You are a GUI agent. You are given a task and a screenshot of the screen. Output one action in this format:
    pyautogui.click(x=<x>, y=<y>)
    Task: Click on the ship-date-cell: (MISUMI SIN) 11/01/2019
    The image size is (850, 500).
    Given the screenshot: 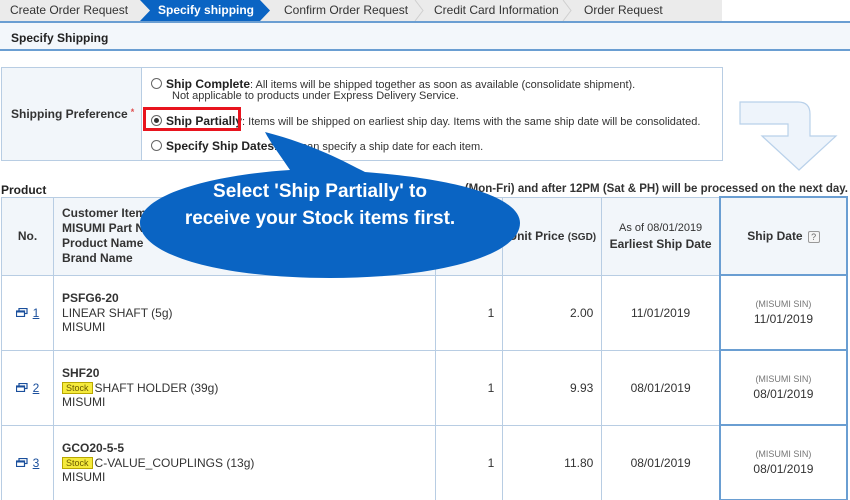 What is the action you would take?
    pyautogui.click(x=783, y=312)
    